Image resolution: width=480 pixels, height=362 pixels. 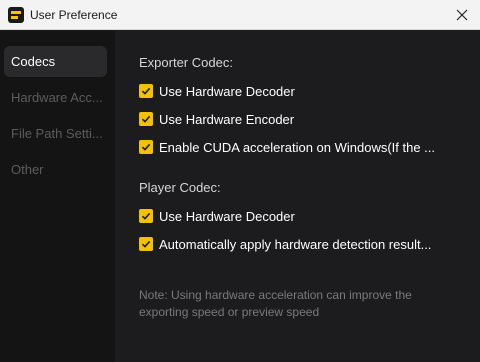 I want to click on sidebar-item-other: Other, so click(x=55, y=169).